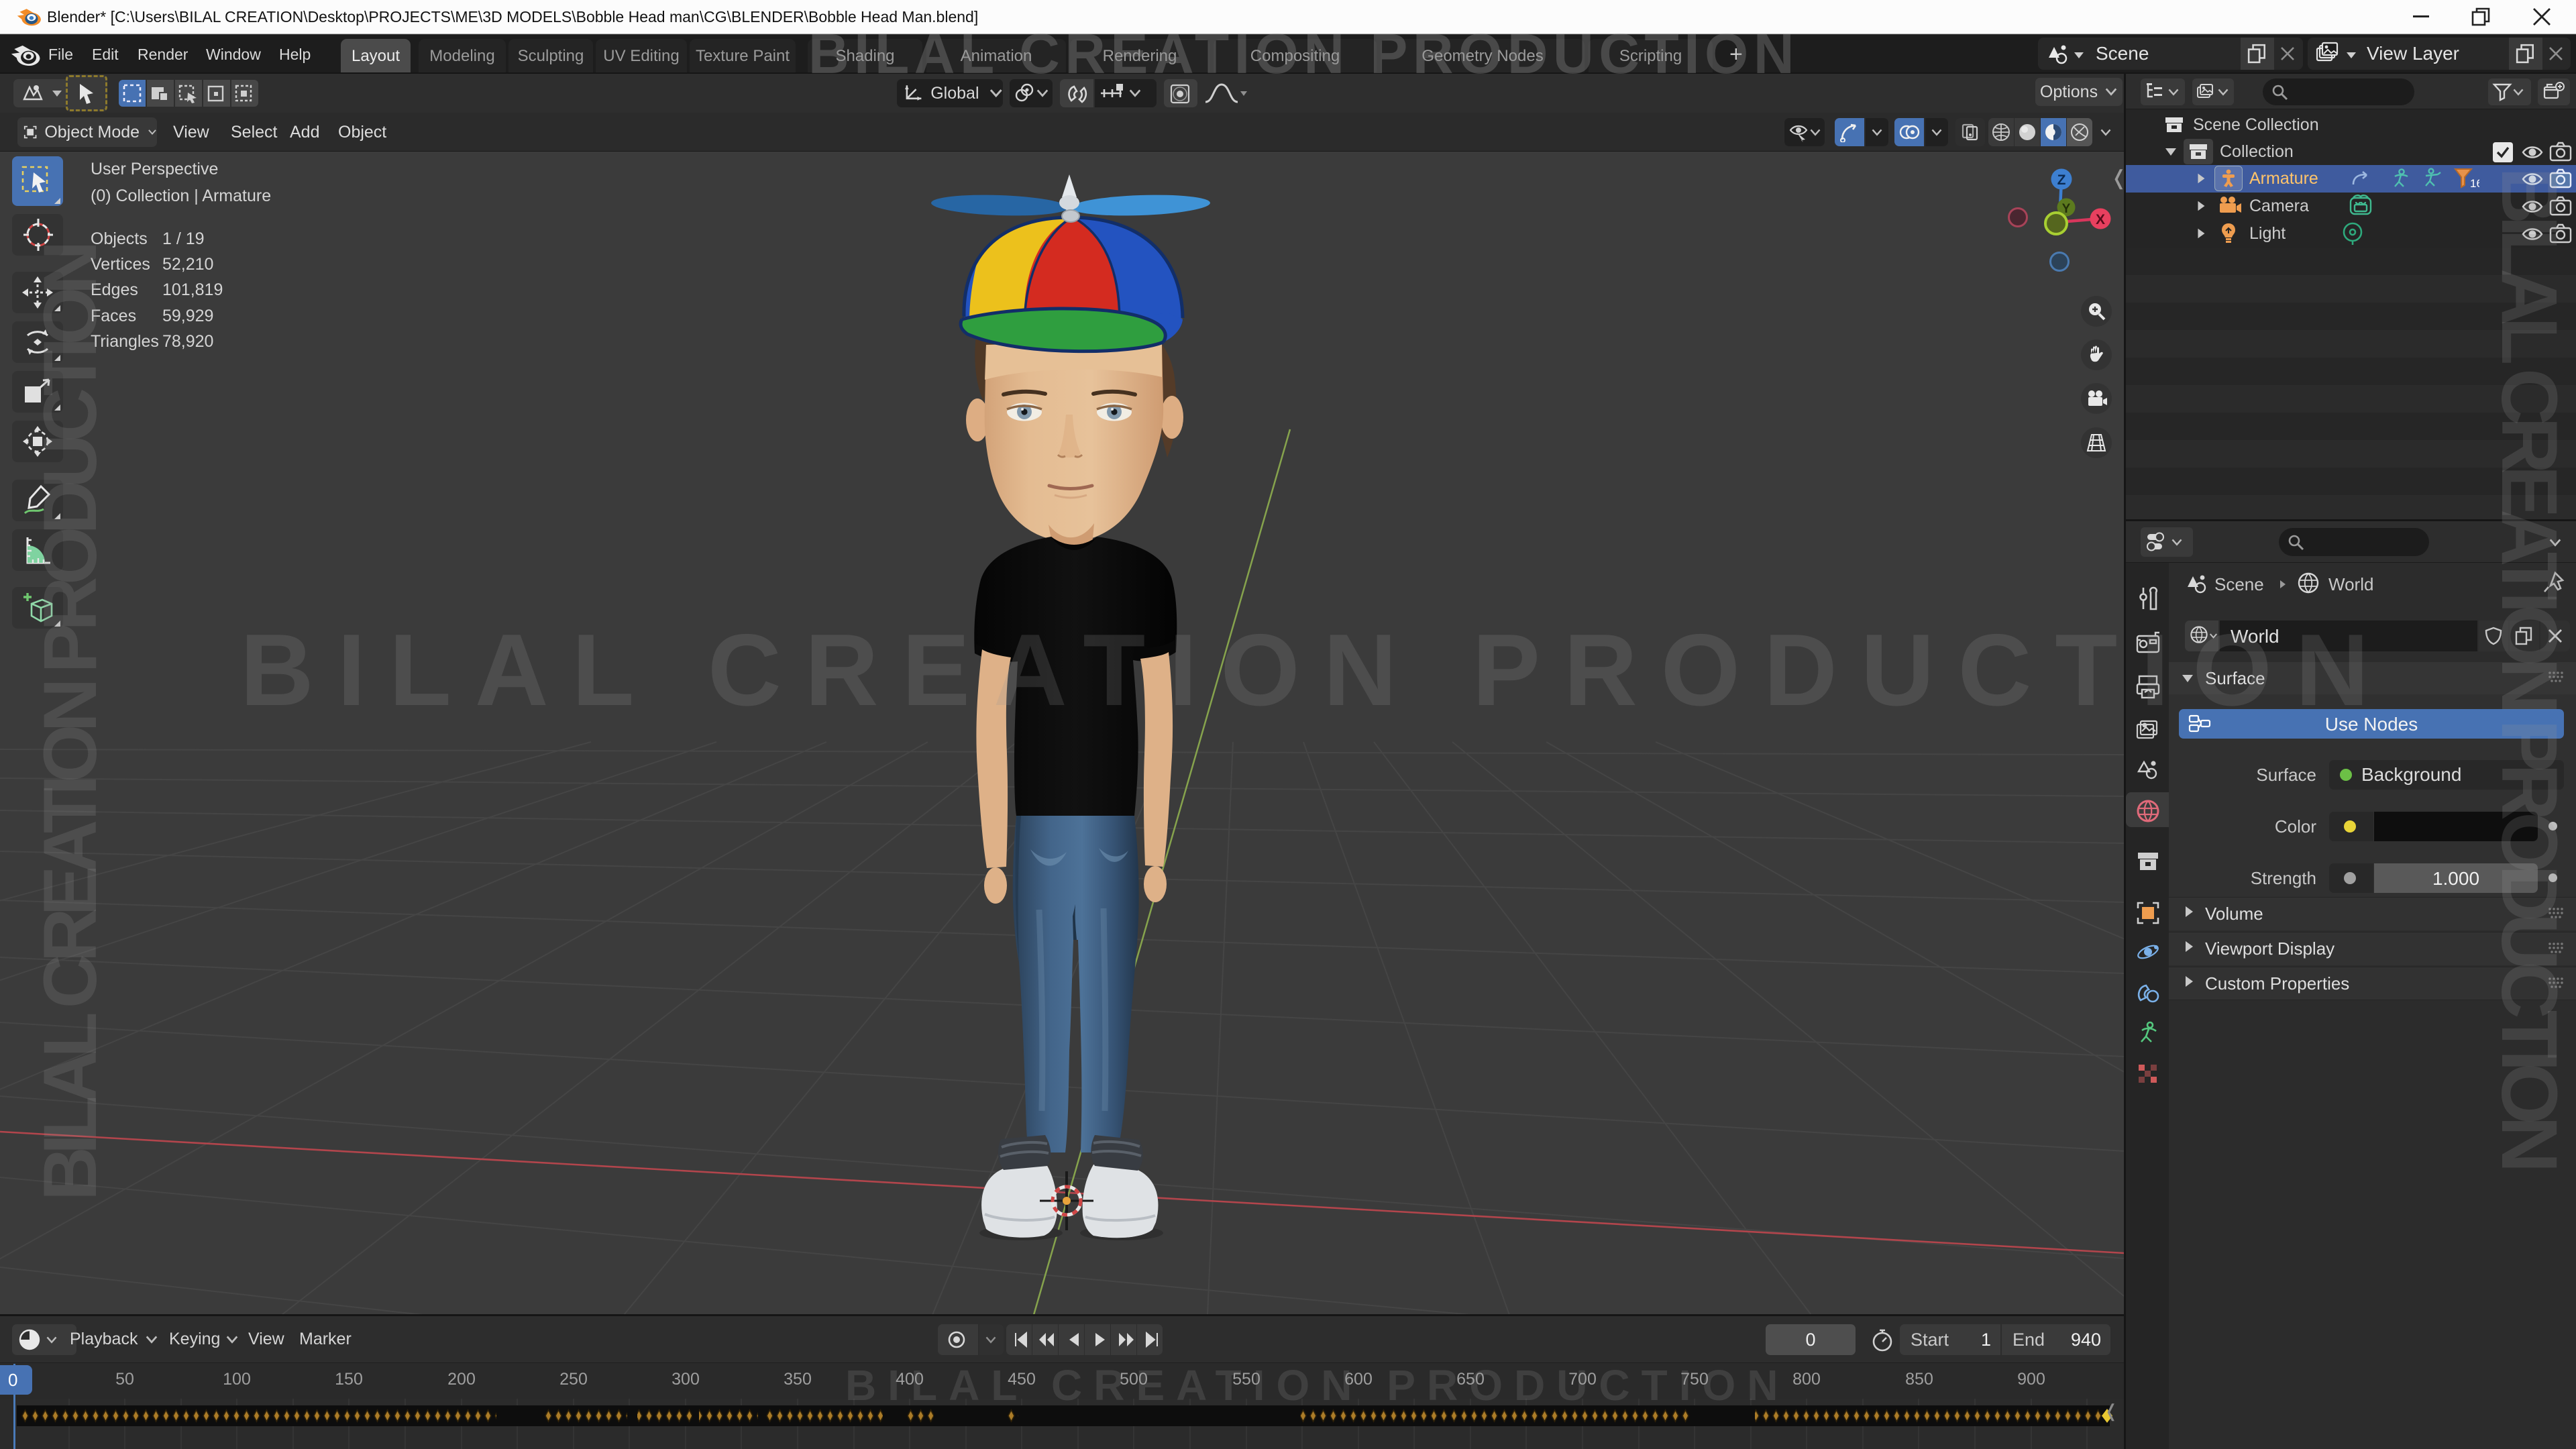  Describe the element at coordinates (2061, 180) in the screenshot. I see `svg-text: Z` at that location.